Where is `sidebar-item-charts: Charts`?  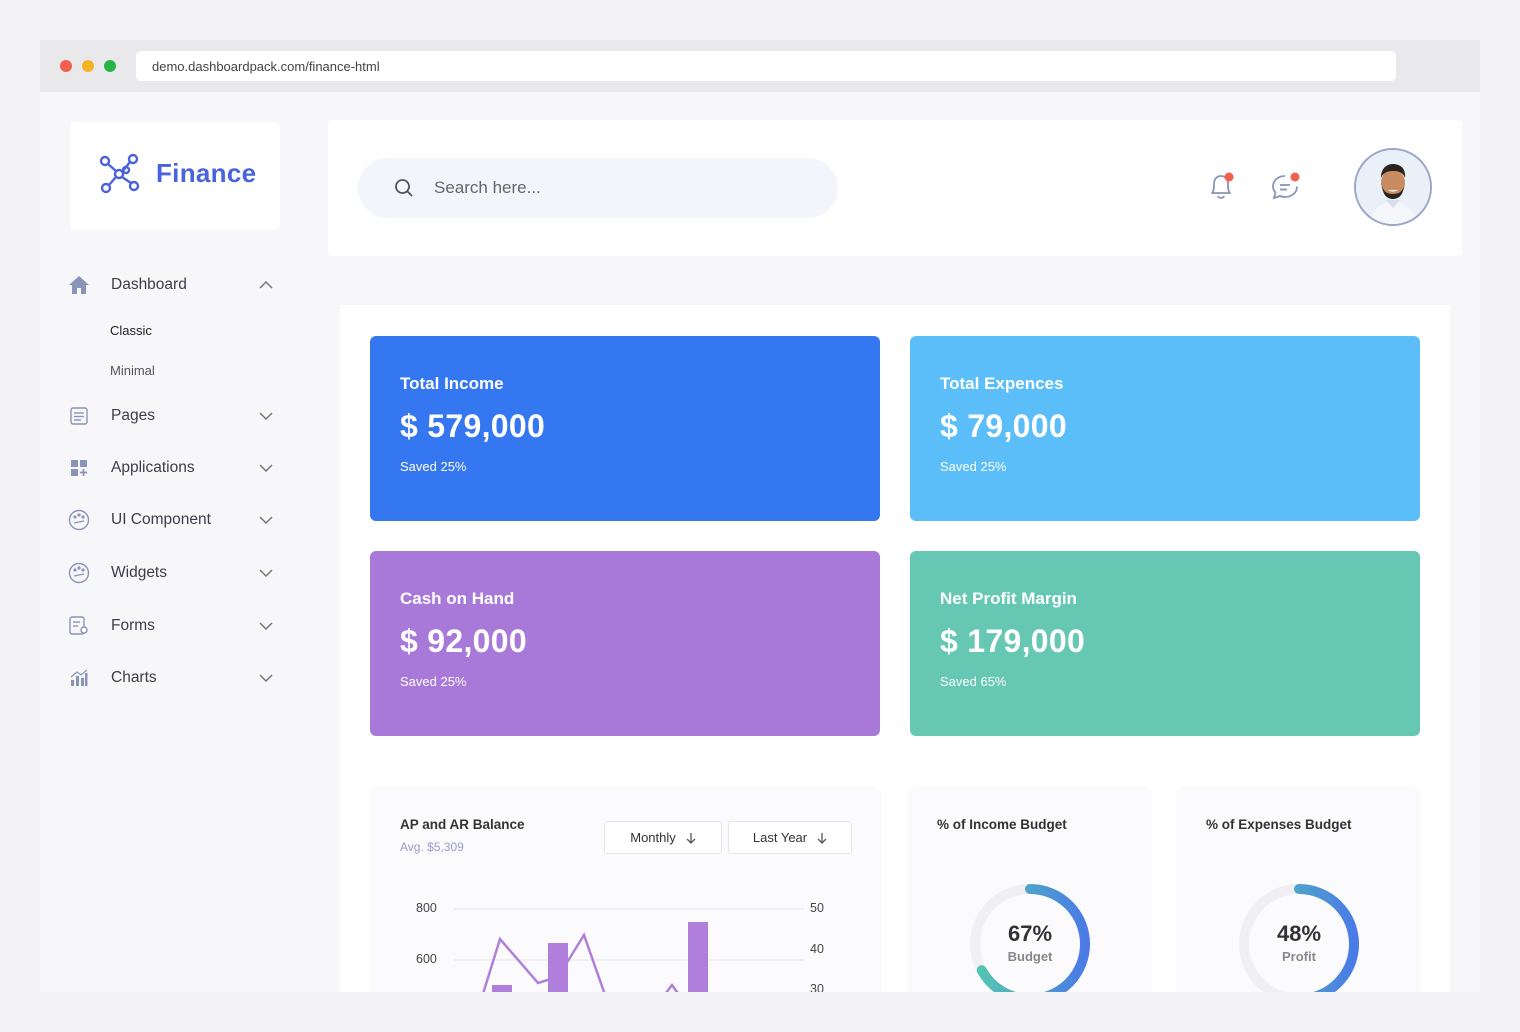 sidebar-item-charts: Charts is located at coordinates (171, 678).